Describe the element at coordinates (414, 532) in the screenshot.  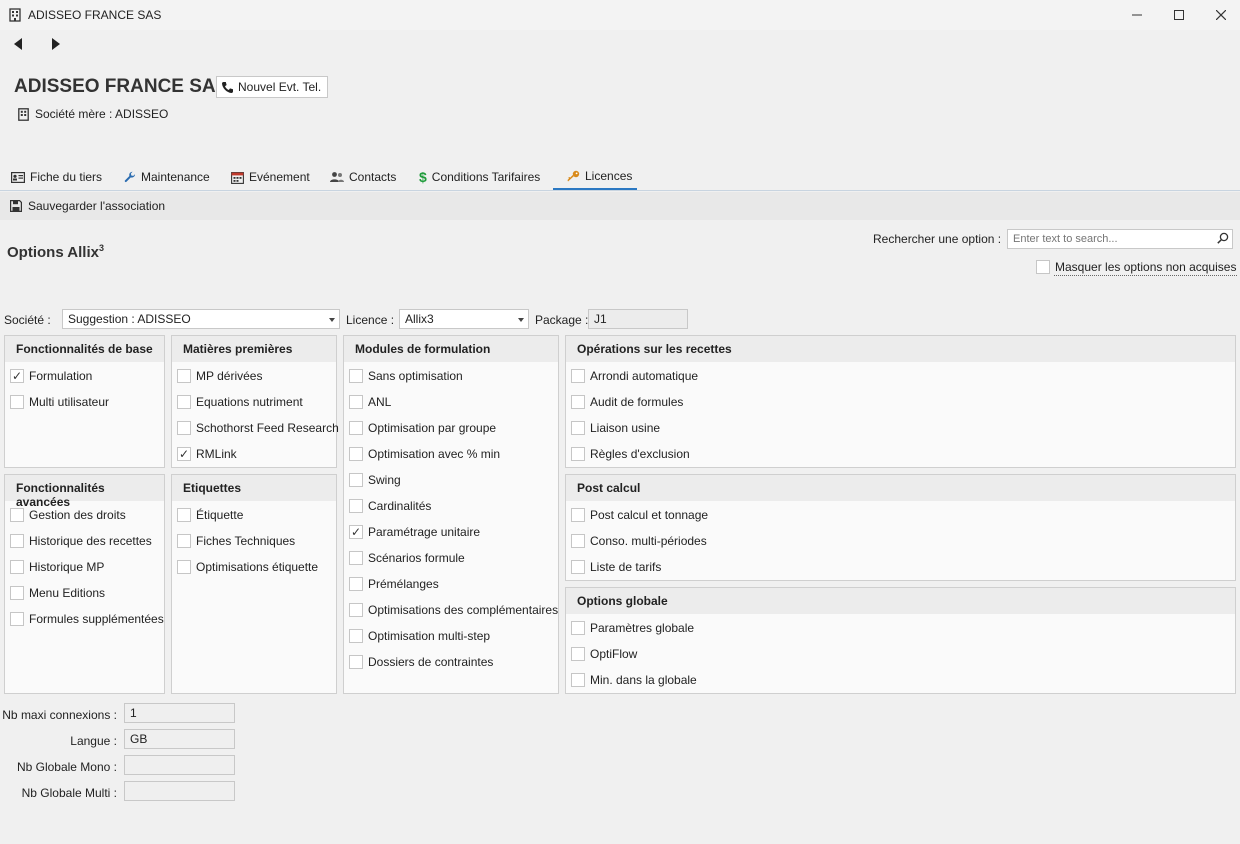
I see `option-parametrage-unitaire: ✓ Paramétrage unitaire` at that location.